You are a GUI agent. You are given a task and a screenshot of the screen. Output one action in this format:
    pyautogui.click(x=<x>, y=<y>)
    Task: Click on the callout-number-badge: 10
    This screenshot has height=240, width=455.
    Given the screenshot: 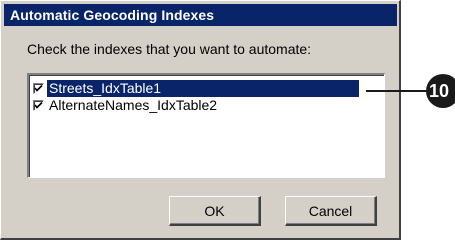 What is the action you would take?
    pyautogui.click(x=440, y=91)
    